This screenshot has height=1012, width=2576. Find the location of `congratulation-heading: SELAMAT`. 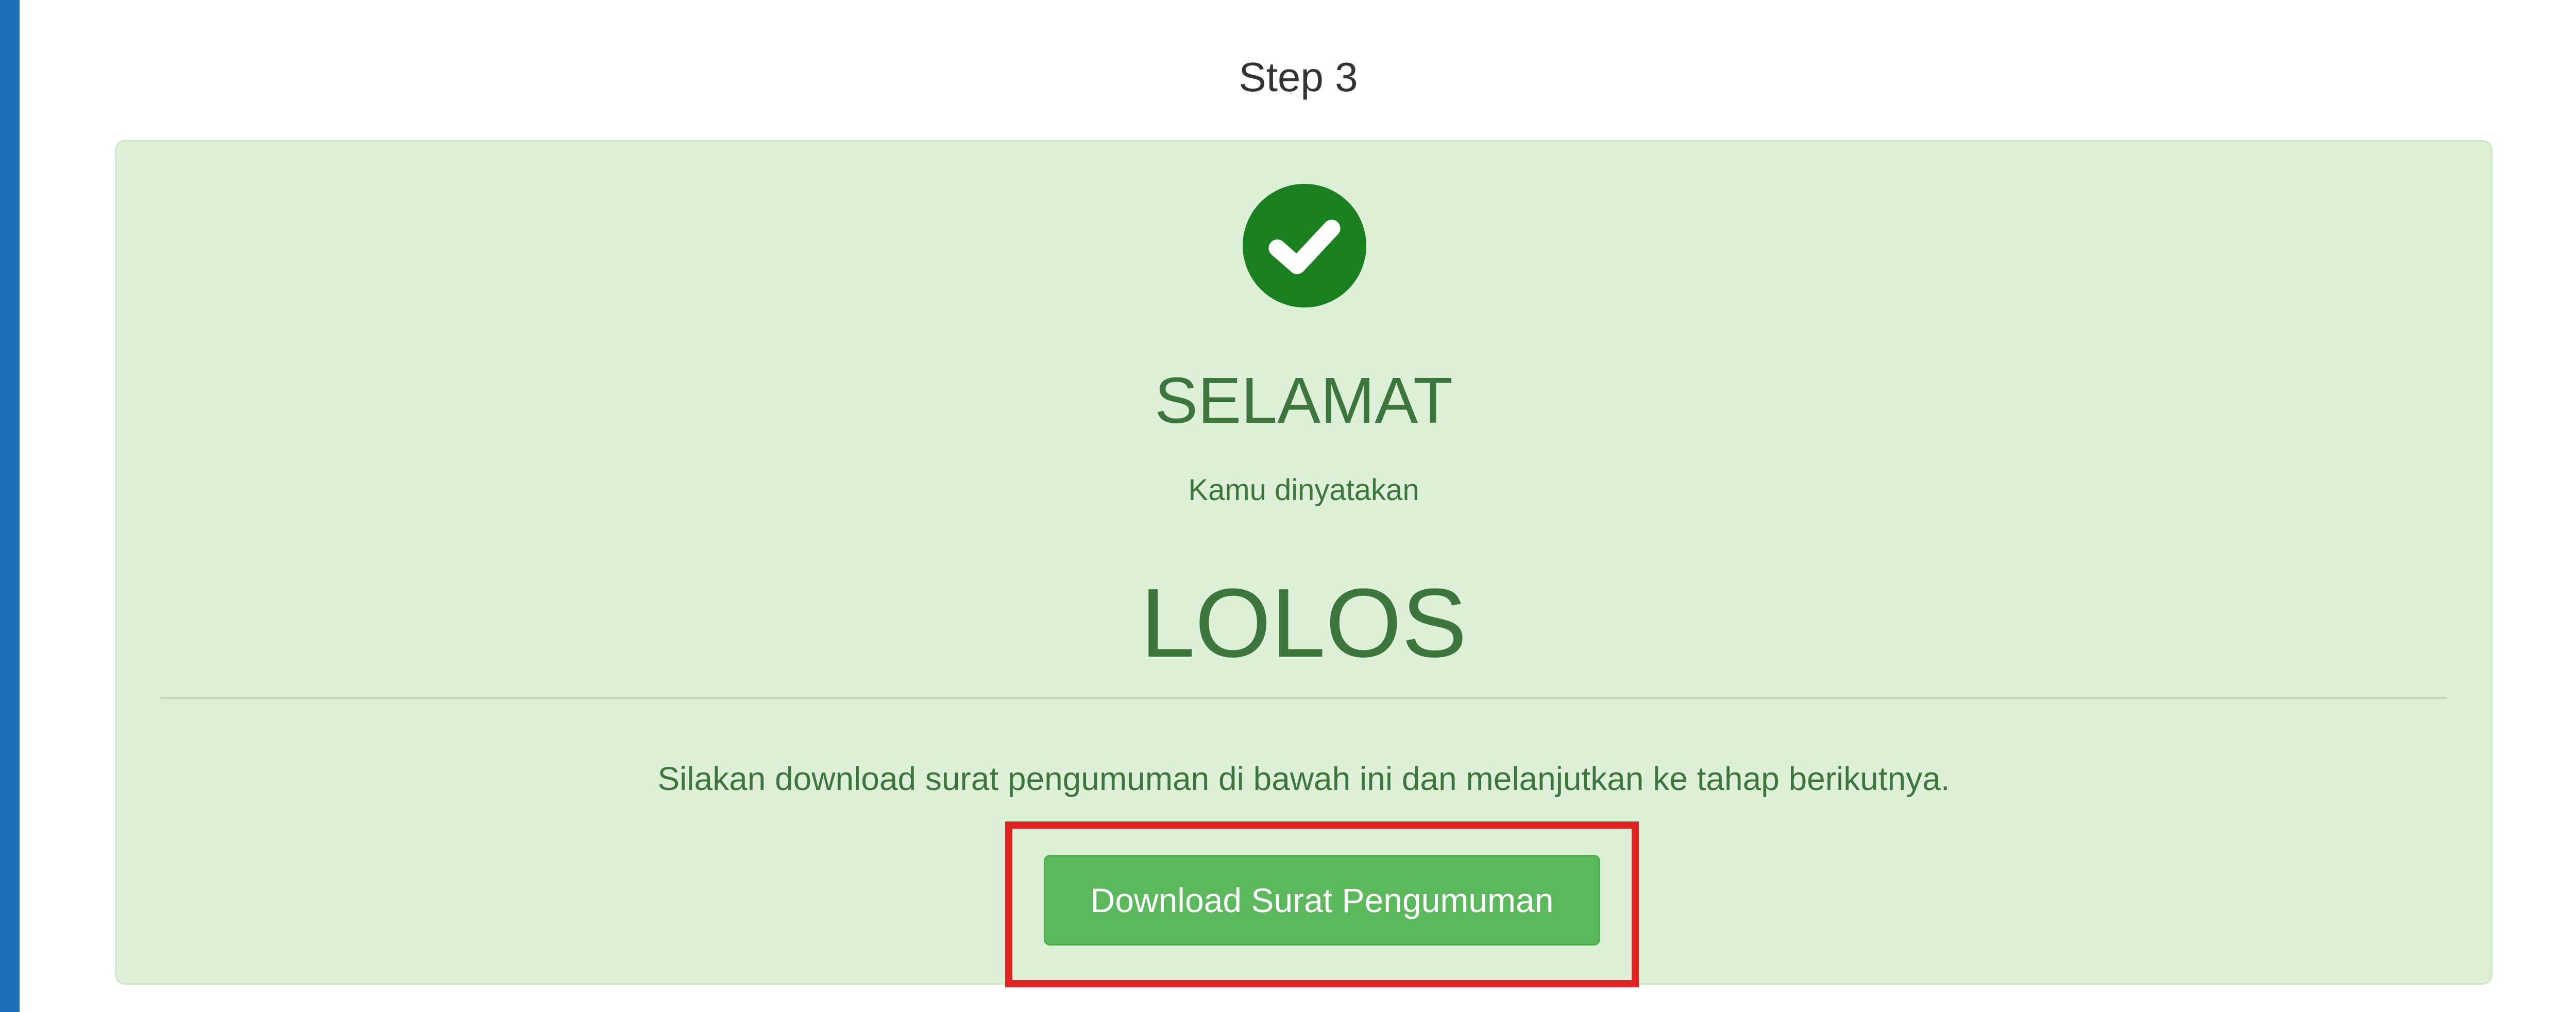

congratulation-heading: SELAMAT is located at coordinates (1304, 401).